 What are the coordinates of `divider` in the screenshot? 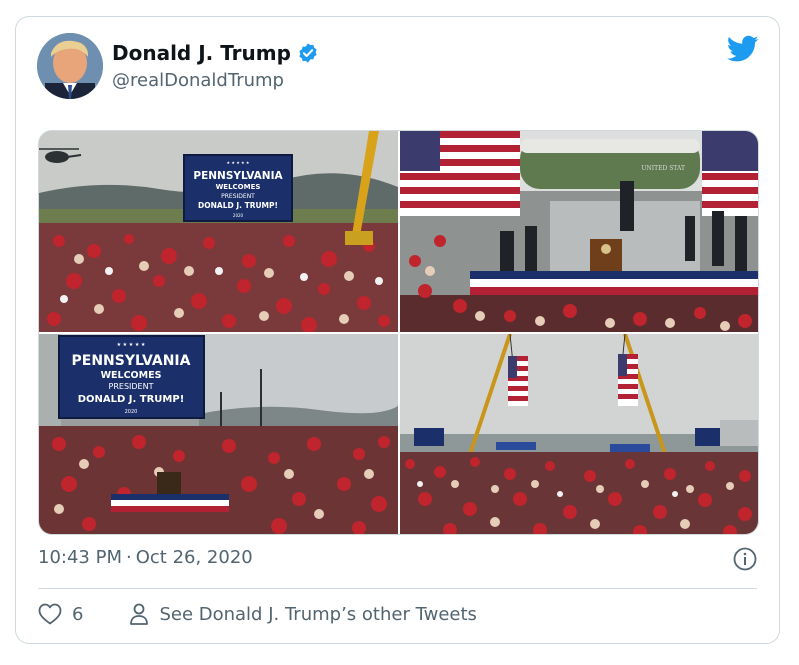 It's located at (397, 588).